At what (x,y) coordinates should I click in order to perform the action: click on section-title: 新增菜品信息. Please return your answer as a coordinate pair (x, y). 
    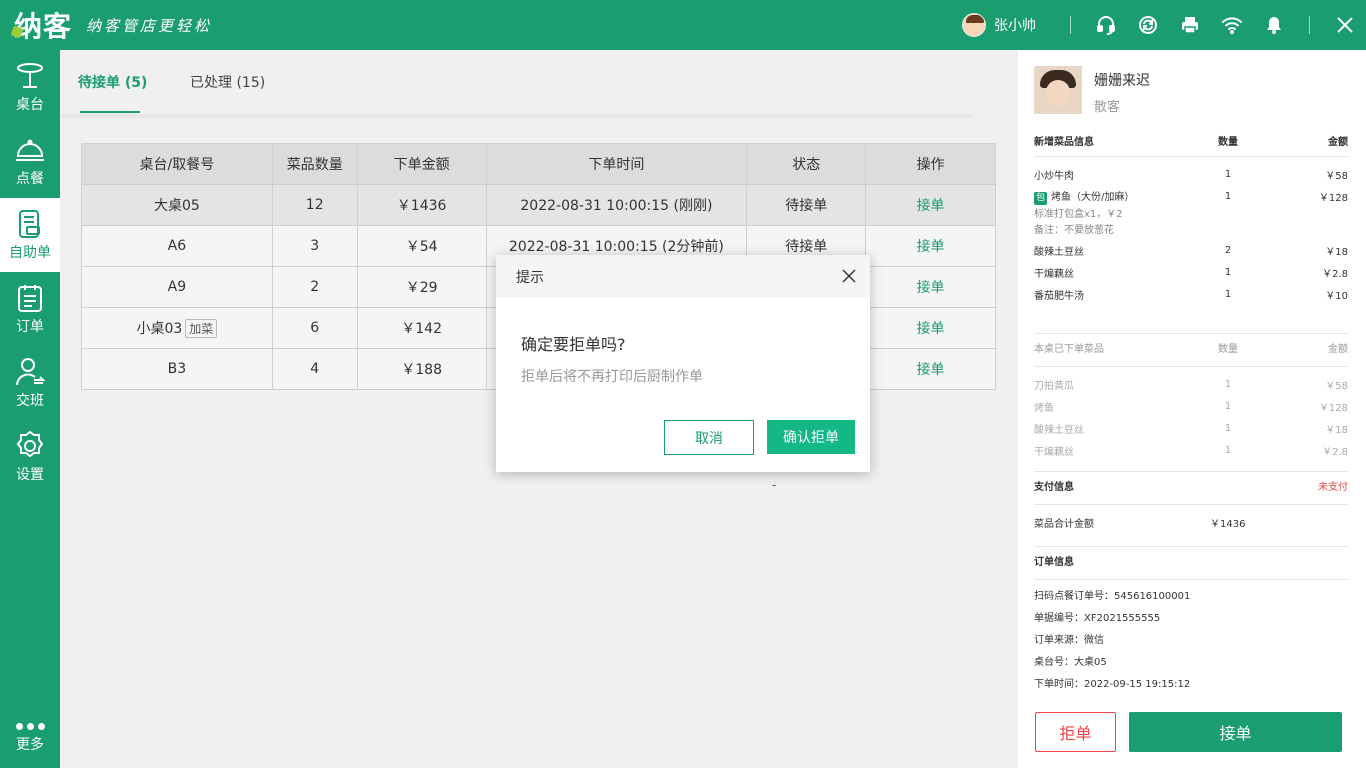
    Looking at the image, I should click on (1064, 142).